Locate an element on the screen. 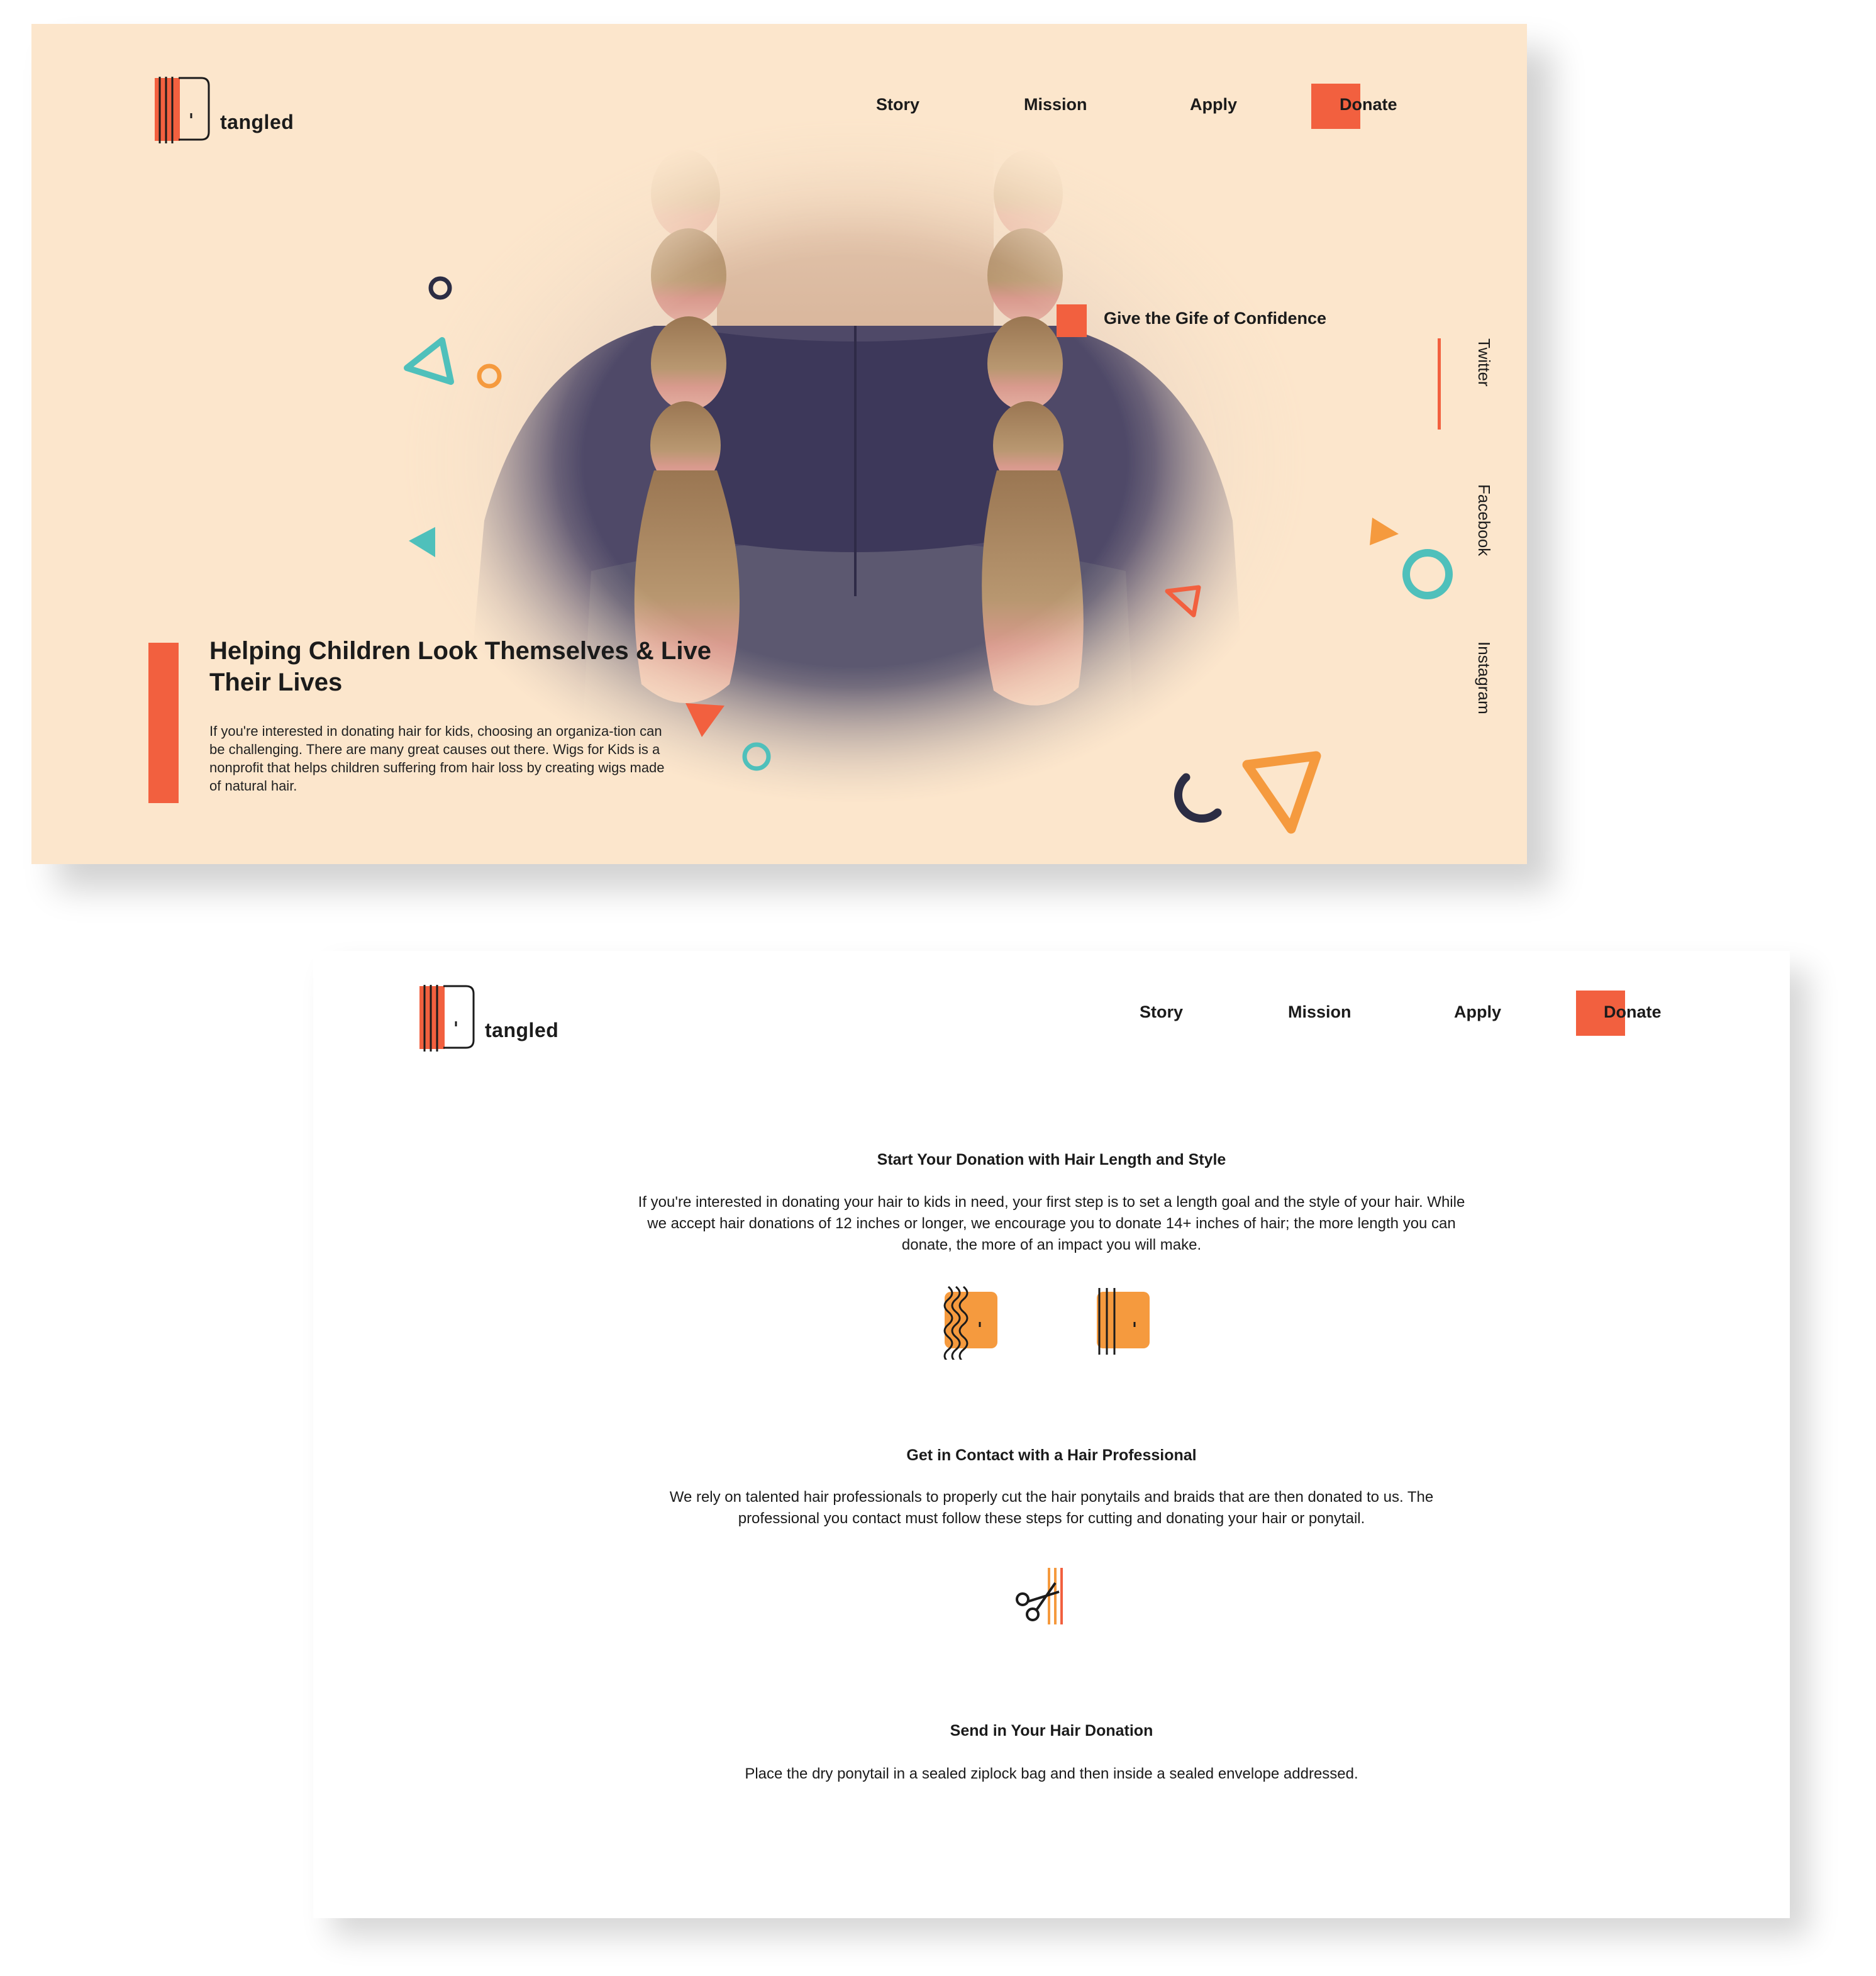  scissors-icon is located at coordinates (1039, 1596).